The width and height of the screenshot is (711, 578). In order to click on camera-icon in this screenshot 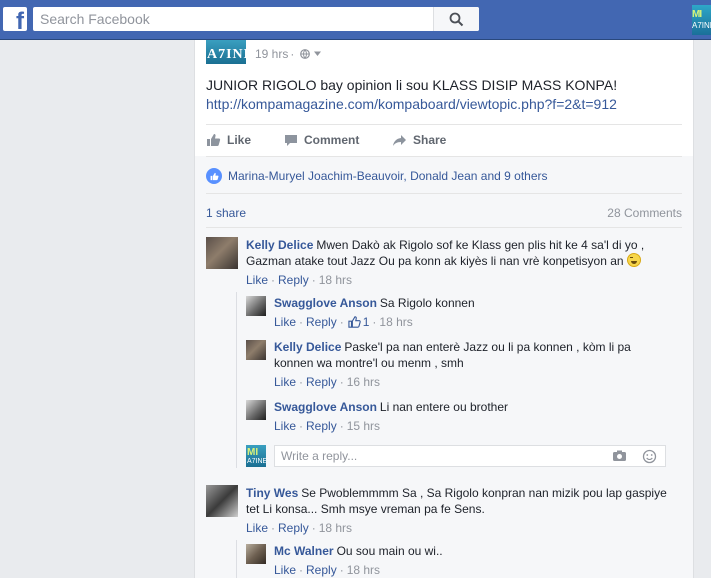, I will do `click(619, 456)`.